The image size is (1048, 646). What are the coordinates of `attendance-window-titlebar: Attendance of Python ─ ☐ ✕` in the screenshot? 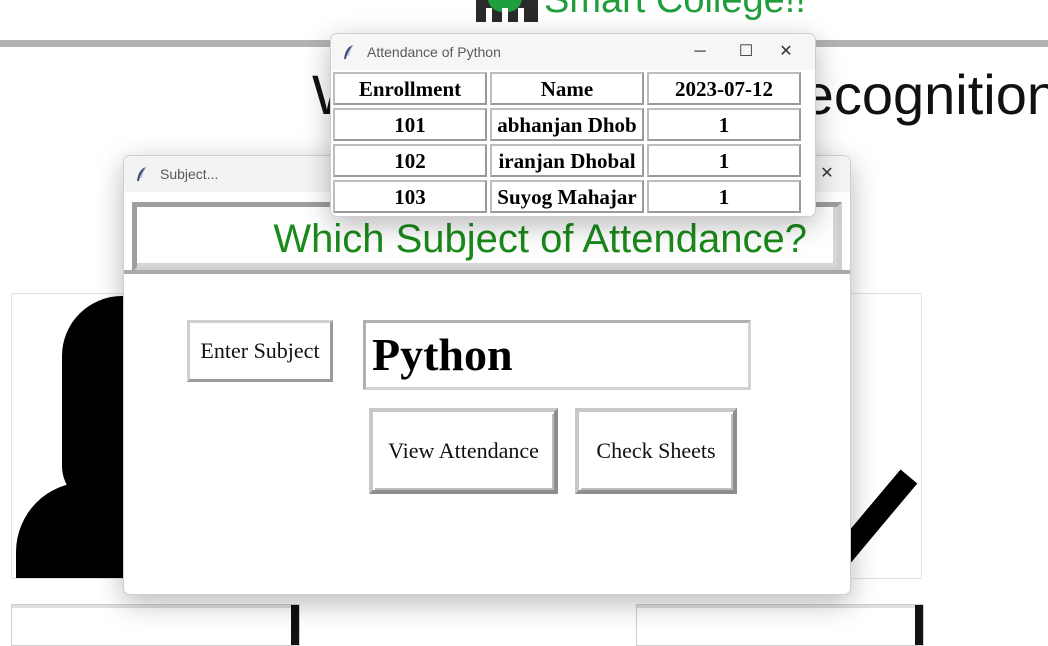 It's located at (573, 52).